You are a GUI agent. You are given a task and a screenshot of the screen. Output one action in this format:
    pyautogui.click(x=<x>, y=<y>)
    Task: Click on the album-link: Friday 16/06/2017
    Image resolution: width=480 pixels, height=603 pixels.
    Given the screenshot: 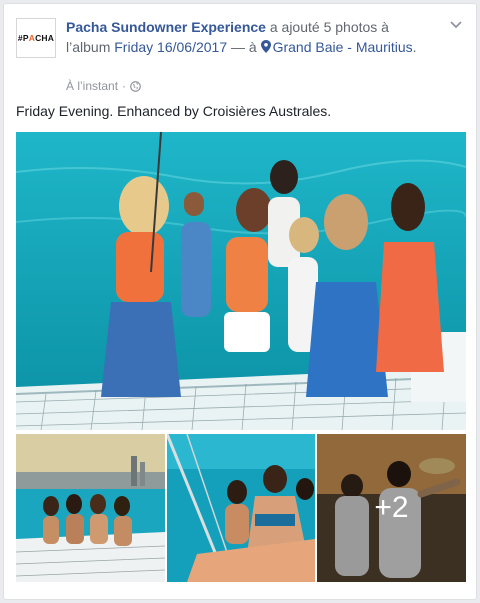 What is the action you would take?
    pyautogui.click(x=170, y=47)
    